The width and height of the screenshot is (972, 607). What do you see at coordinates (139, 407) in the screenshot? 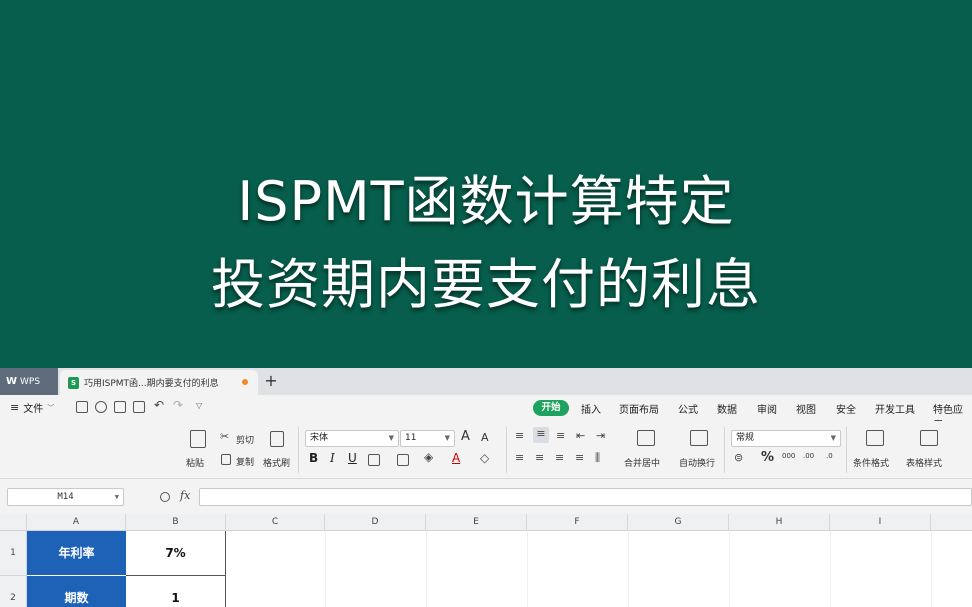
I see `print-preview-icon` at bounding box center [139, 407].